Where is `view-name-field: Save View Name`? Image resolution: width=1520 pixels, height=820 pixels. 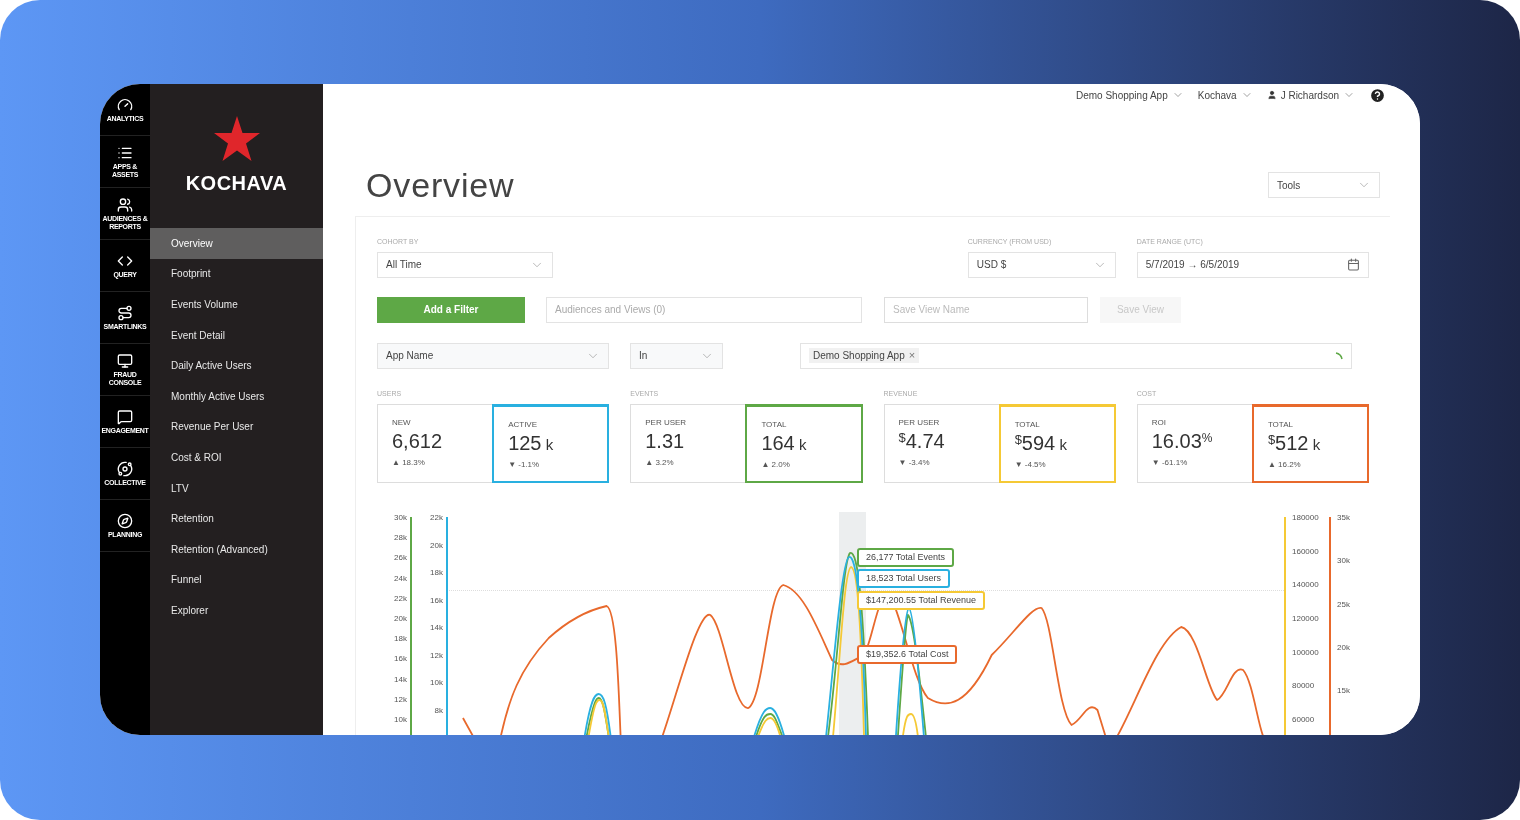
view-name-field: Save View Name is located at coordinates (986, 309).